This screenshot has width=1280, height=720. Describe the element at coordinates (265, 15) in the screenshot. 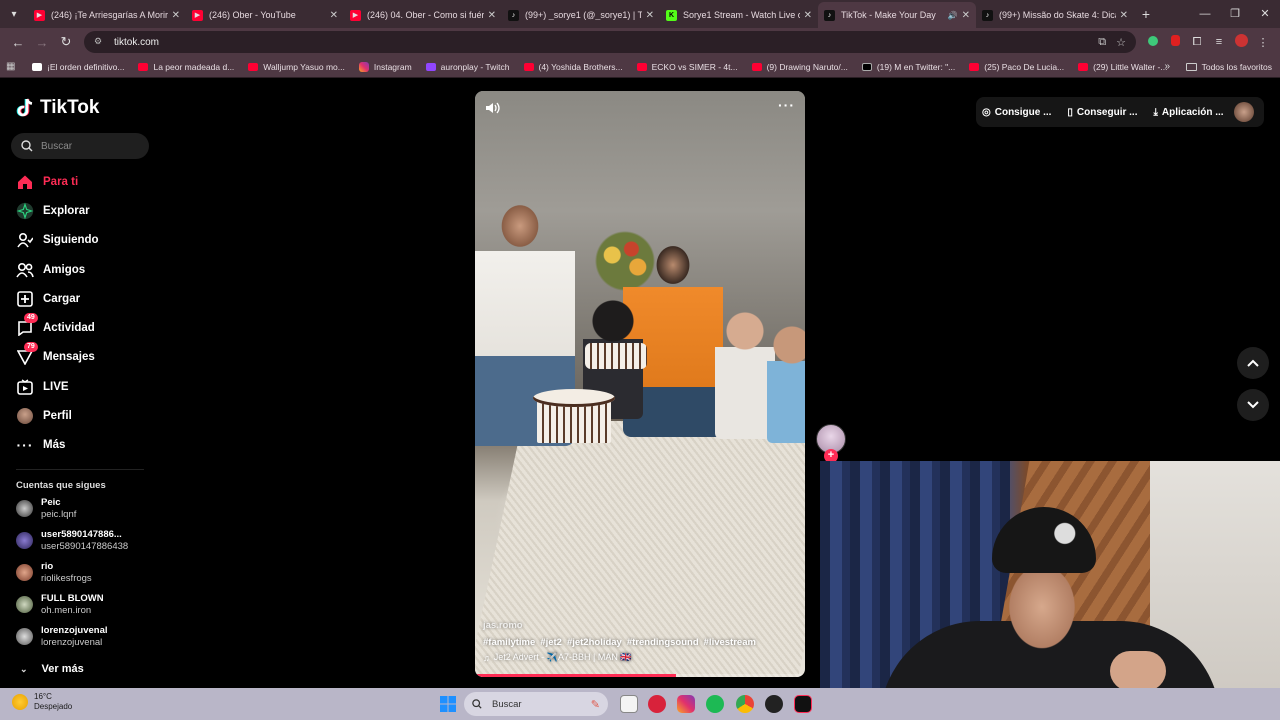

I see `browser-tab: ▶ (246) Ober - YouTube ✕` at that location.